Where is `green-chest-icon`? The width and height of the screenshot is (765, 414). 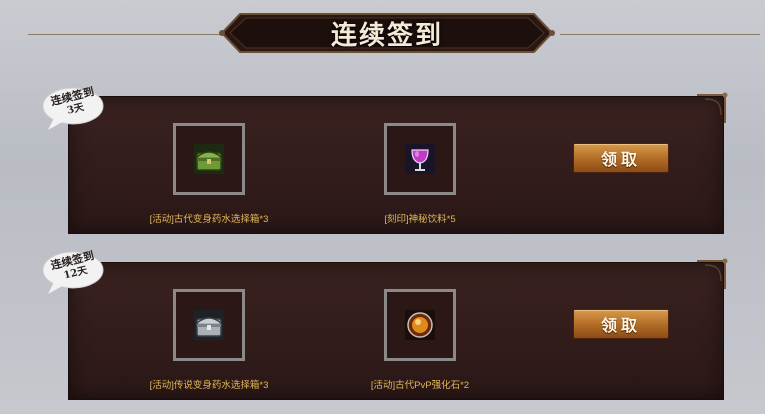 green-chest-icon is located at coordinates (209, 159).